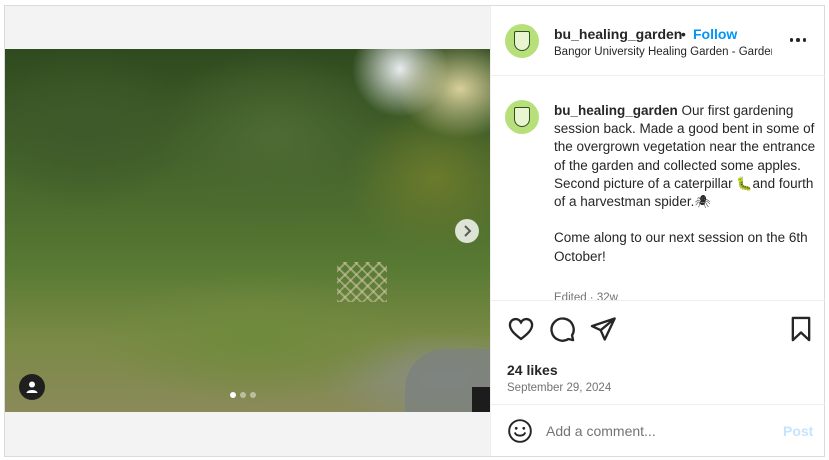  I want to click on caption-username: bu_healing_garden, so click(616, 110).